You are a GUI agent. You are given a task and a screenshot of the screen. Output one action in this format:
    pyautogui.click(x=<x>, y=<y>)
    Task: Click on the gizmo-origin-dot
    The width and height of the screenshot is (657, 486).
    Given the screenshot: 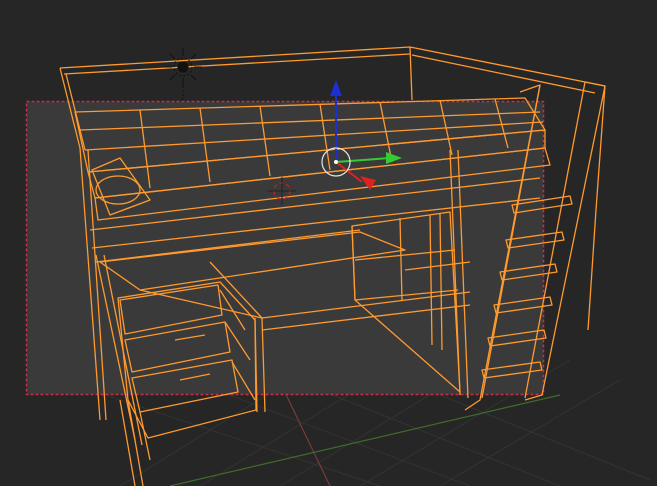 What is the action you would take?
    pyautogui.click(x=336, y=162)
    